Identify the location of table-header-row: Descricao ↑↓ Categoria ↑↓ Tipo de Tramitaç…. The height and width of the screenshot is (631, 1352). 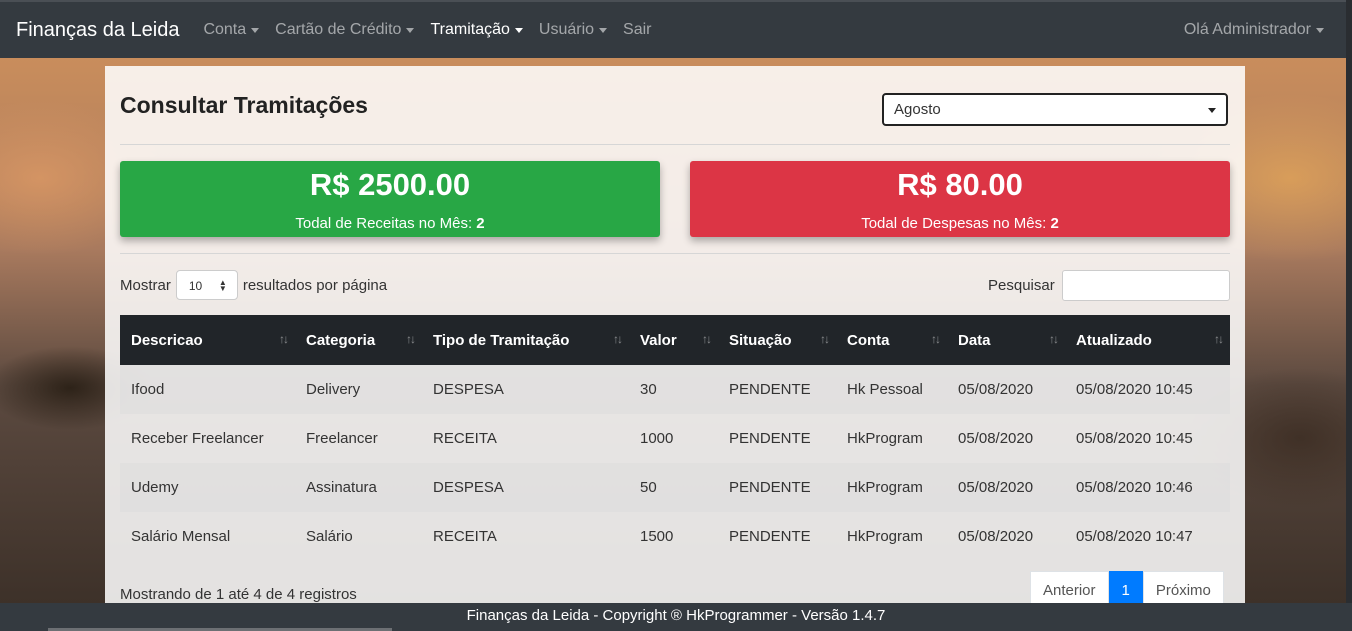
(675, 340).